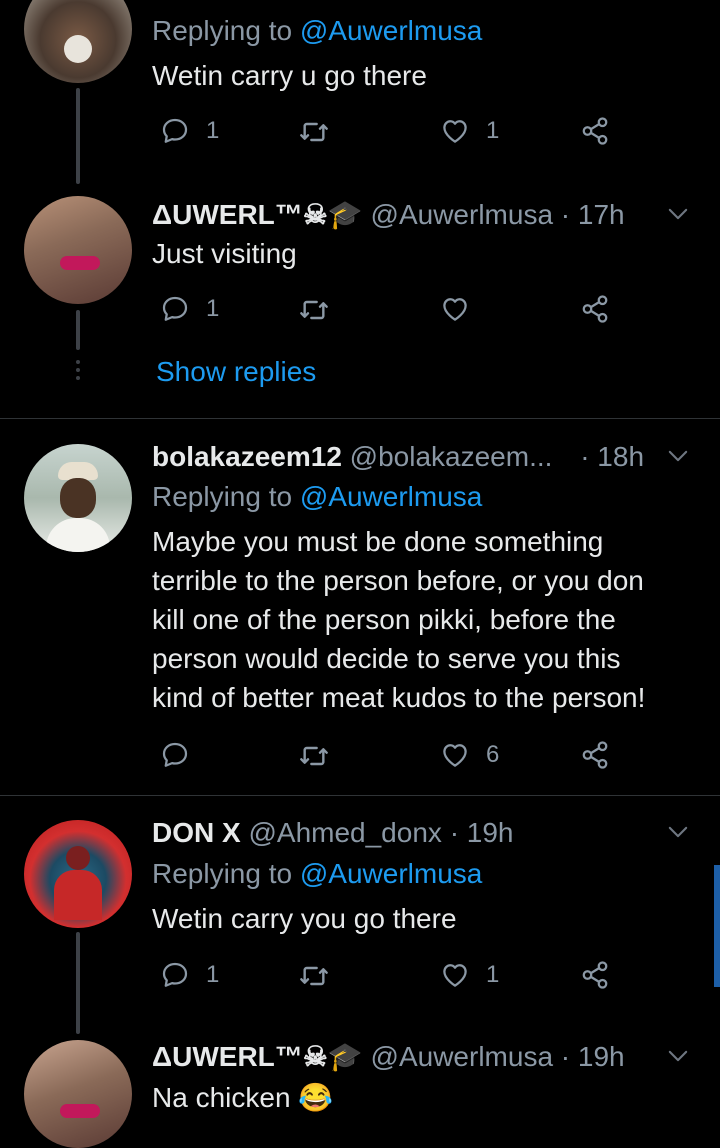 The height and width of the screenshot is (1148, 720). What do you see at coordinates (236, 372) in the screenshot?
I see `show-replies-link: Show replies` at bounding box center [236, 372].